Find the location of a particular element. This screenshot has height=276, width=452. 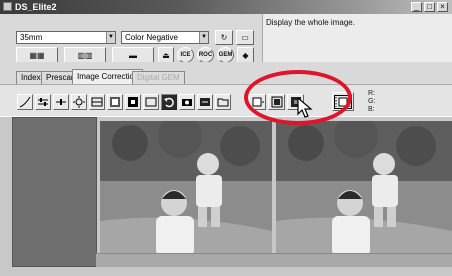

roc-icon: ROC is located at coordinates (205, 55).